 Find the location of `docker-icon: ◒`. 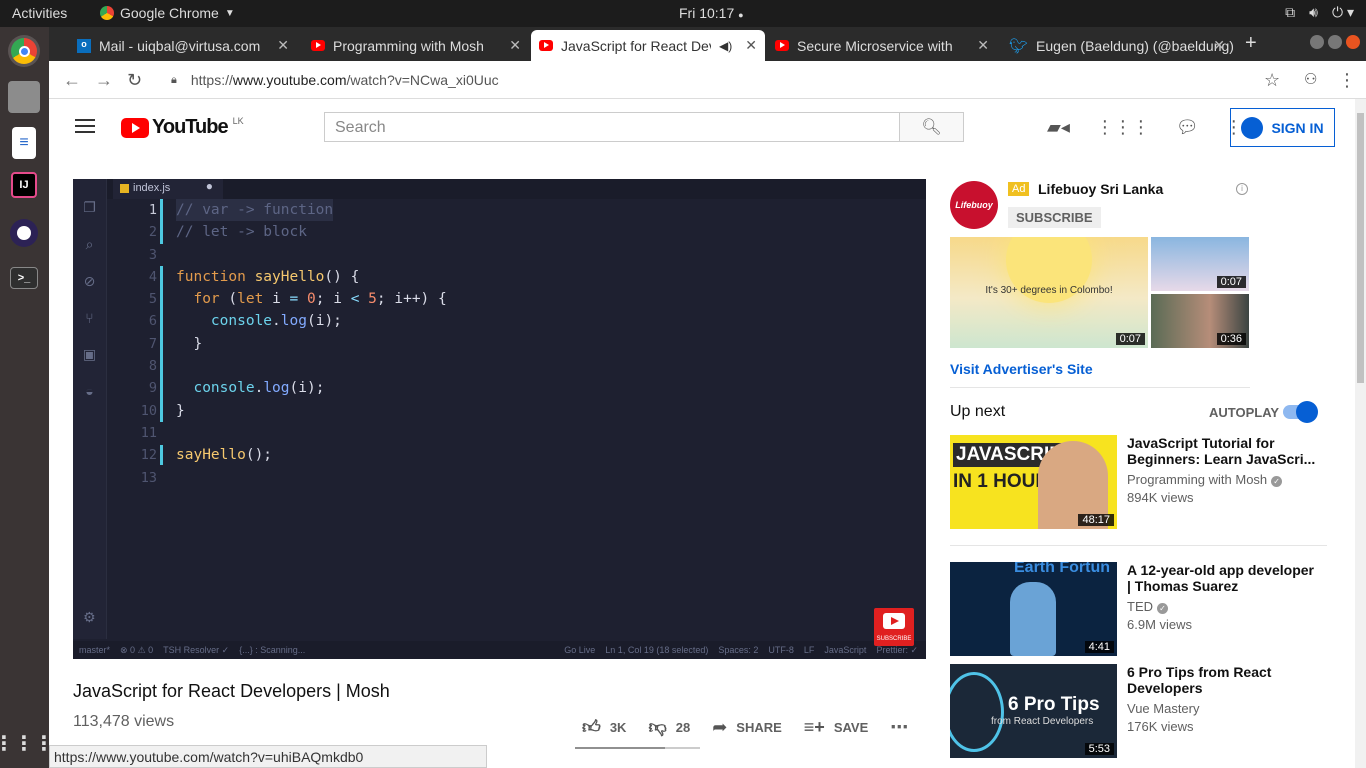

docker-icon: ◒ is located at coordinates (89, 391).